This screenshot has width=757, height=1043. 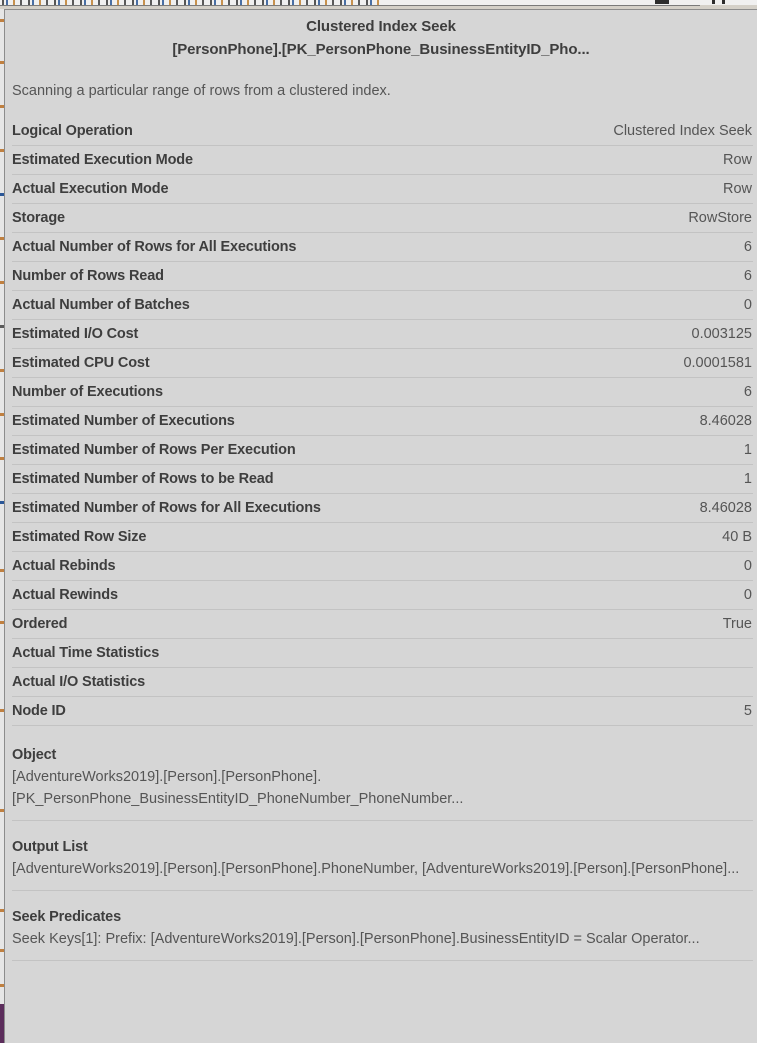 What do you see at coordinates (382, 537) in the screenshot?
I see `property-row: Estimated Row Size 40 B` at bounding box center [382, 537].